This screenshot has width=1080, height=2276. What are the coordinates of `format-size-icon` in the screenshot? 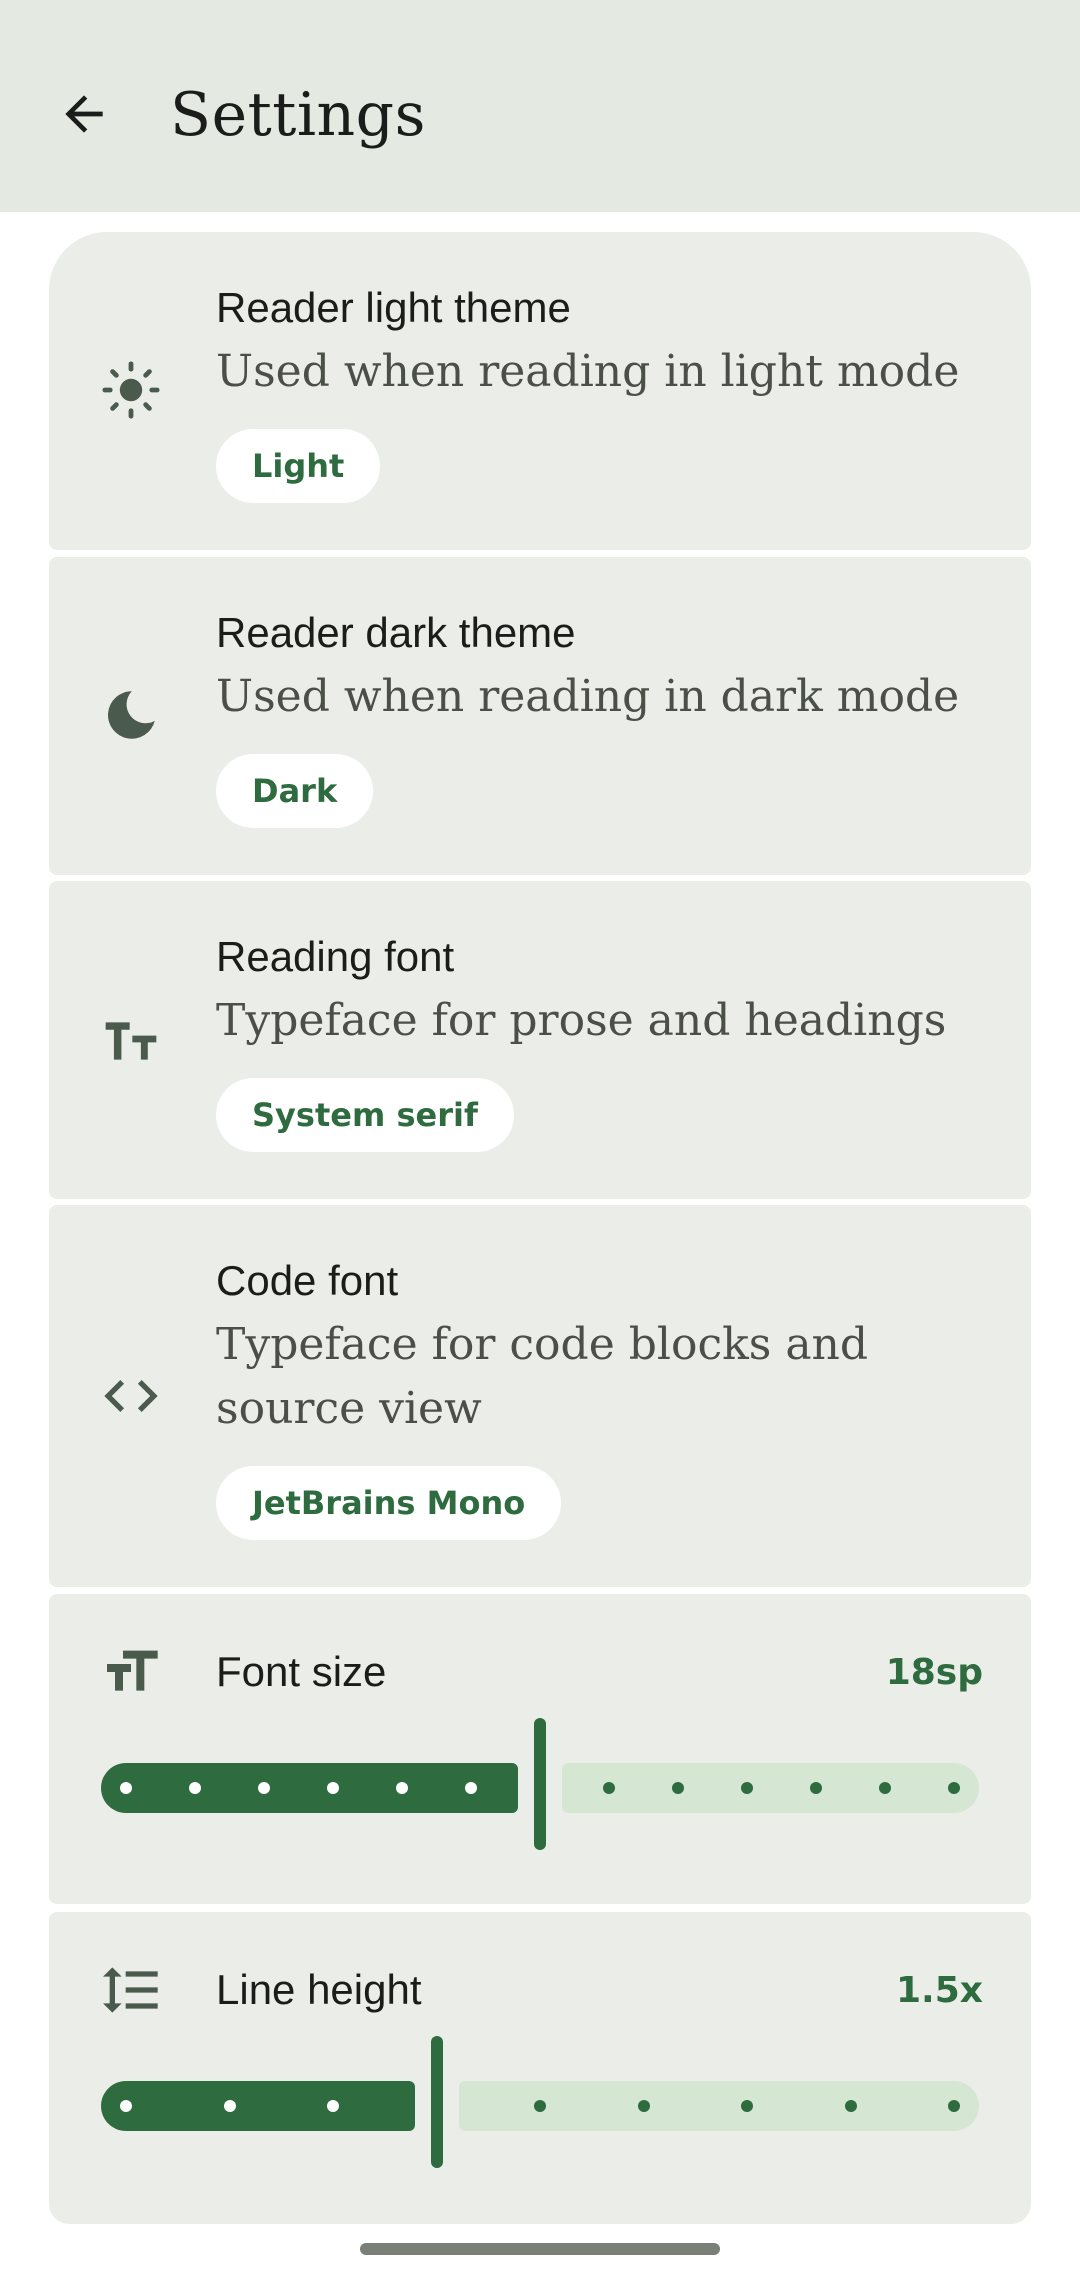 It's located at (131, 1672).